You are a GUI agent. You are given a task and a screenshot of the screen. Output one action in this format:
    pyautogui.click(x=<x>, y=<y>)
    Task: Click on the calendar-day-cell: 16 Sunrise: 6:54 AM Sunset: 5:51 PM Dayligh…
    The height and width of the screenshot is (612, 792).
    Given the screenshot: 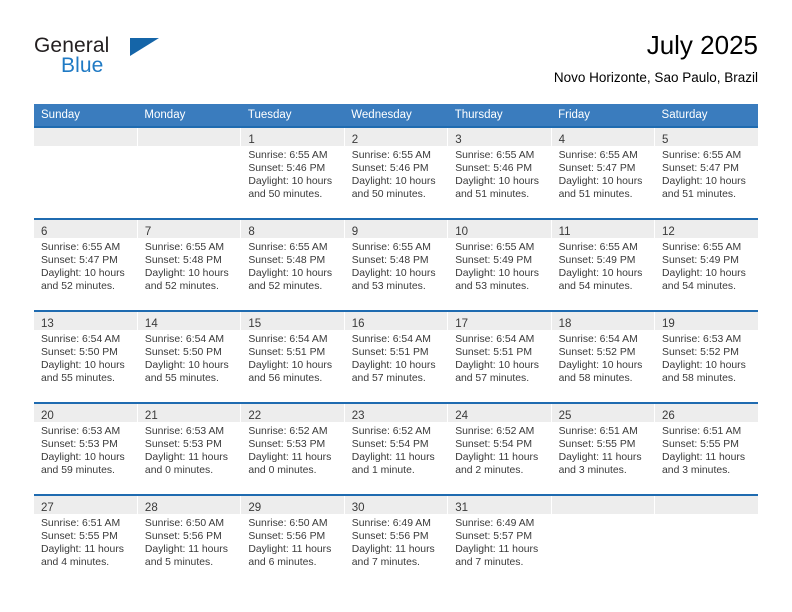 What is the action you would take?
    pyautogui.click(x=395, y=356)
    